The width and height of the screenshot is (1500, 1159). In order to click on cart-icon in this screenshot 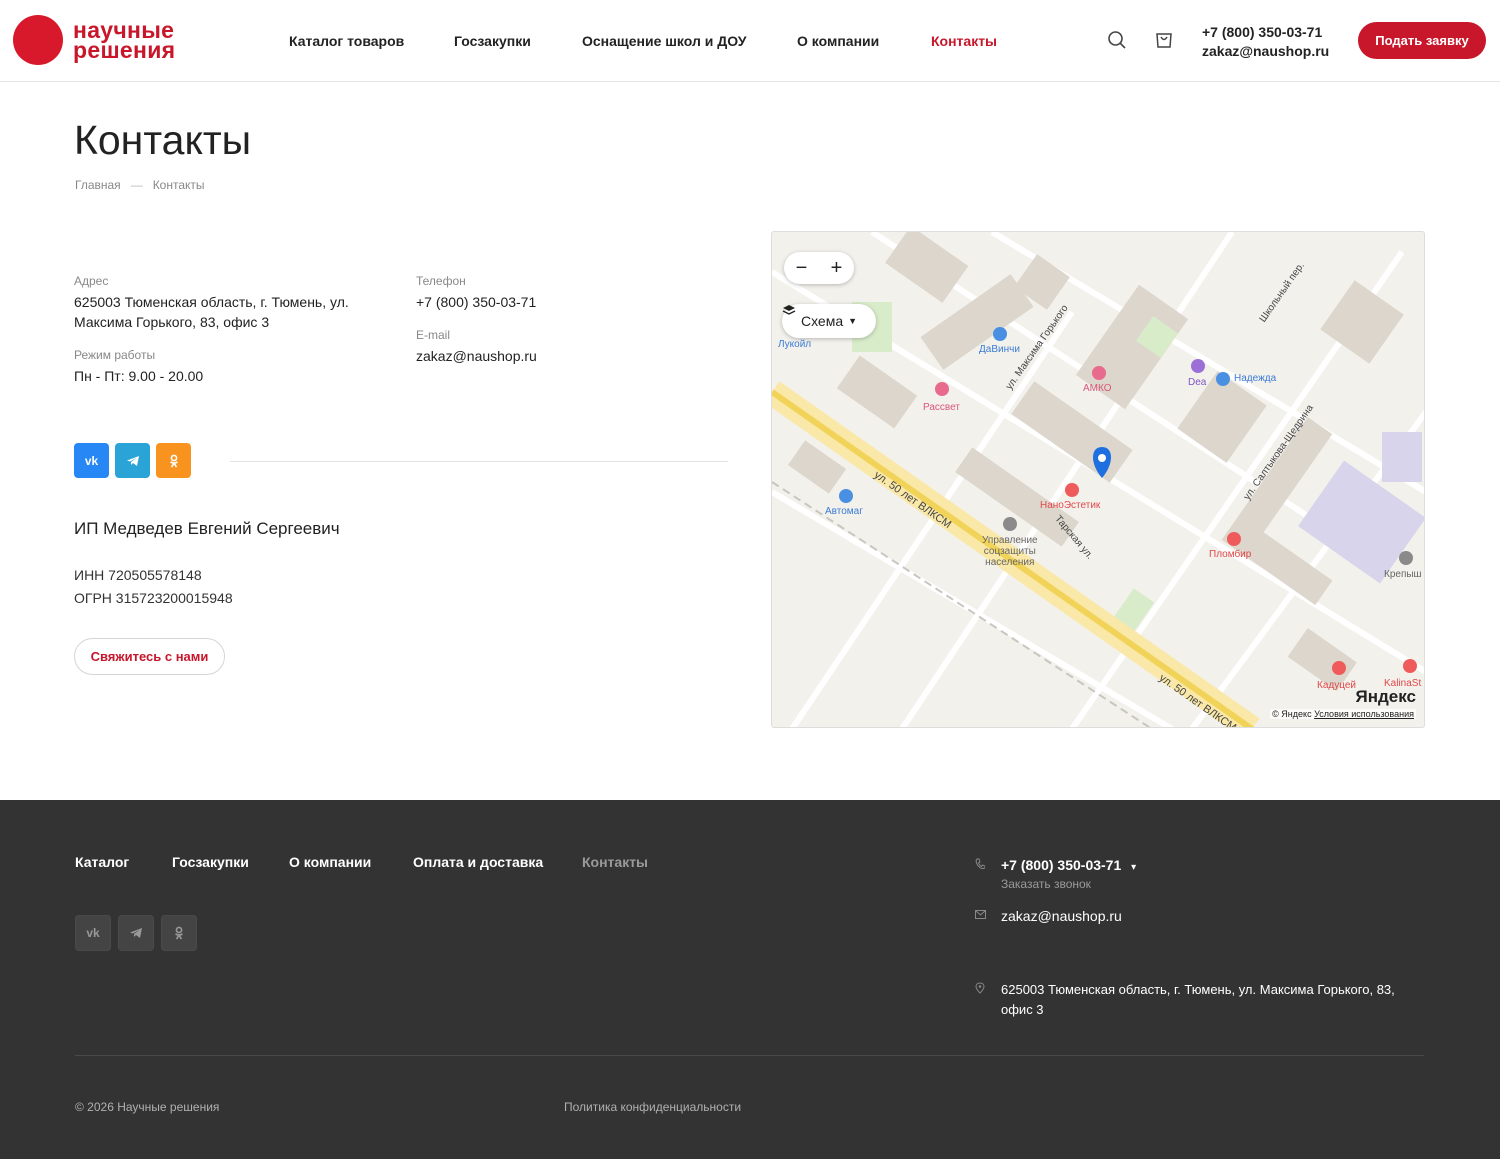, I will do `click(1164, 40)`.